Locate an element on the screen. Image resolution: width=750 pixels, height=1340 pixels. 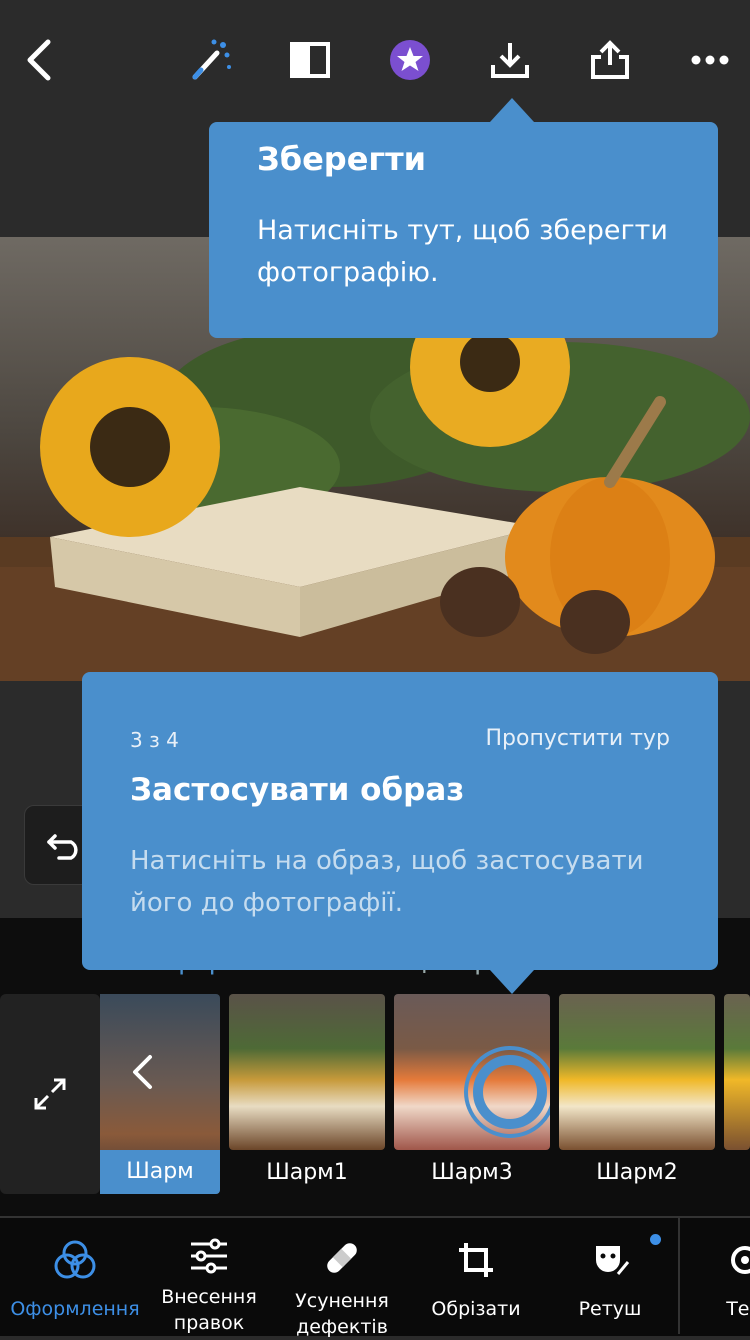
preset-group-label: Шарм is located at coordinates (160, 1172).